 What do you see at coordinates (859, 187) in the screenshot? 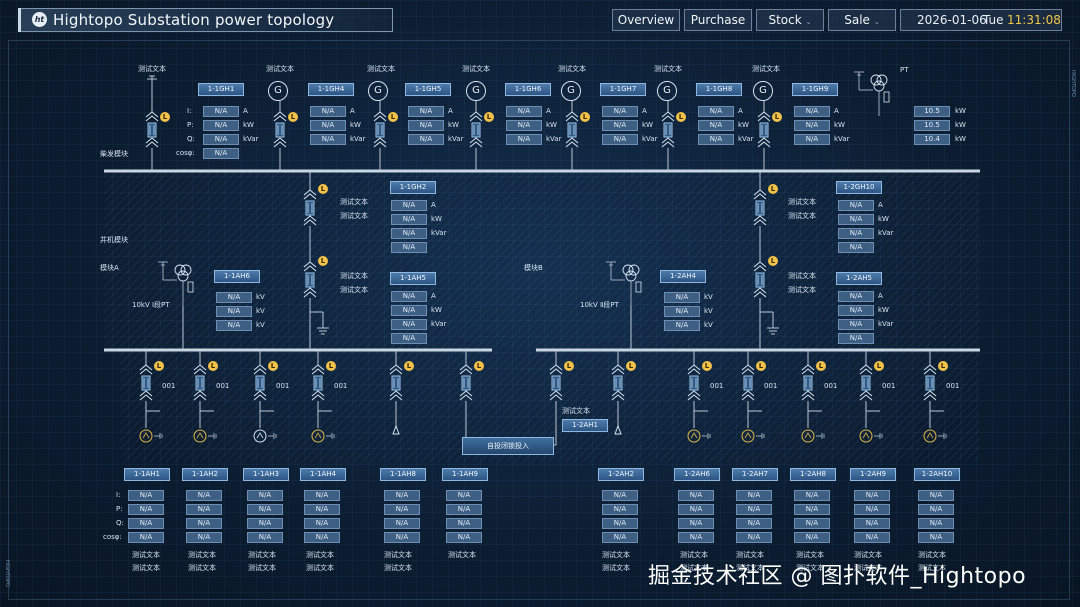
I see `switch-tag: 1-2GH10` at bounding box center [859, 187].